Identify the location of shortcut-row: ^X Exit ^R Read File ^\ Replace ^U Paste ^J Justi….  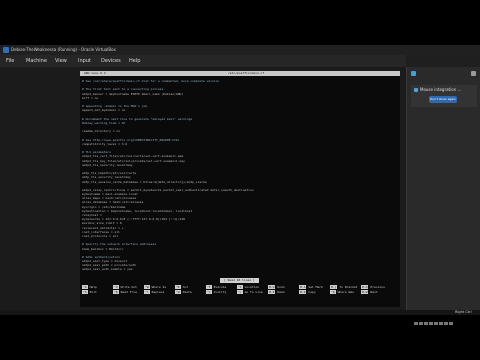
(241, 292).